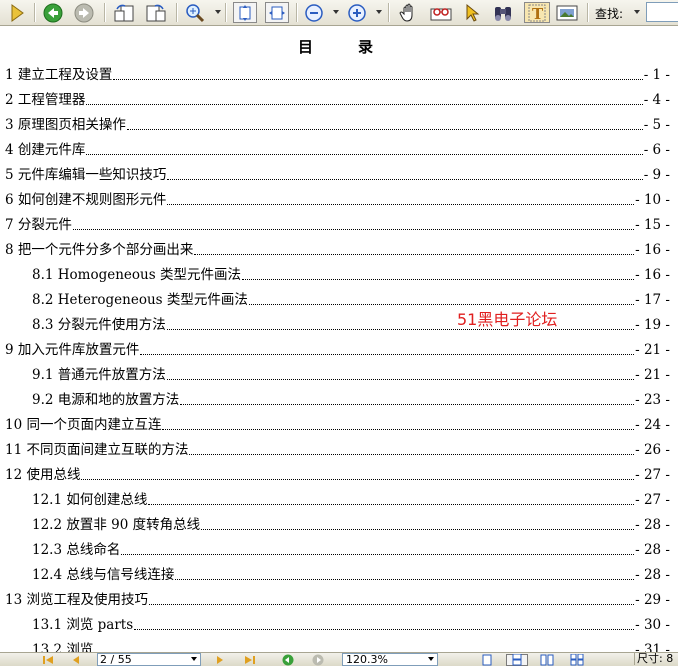 This screenshot has width=678, height=666. Describe the element at coordinates (103, 575) in the screenshot. I see `toc-entry-label: 12.4 总线与信号线连接` at that location.